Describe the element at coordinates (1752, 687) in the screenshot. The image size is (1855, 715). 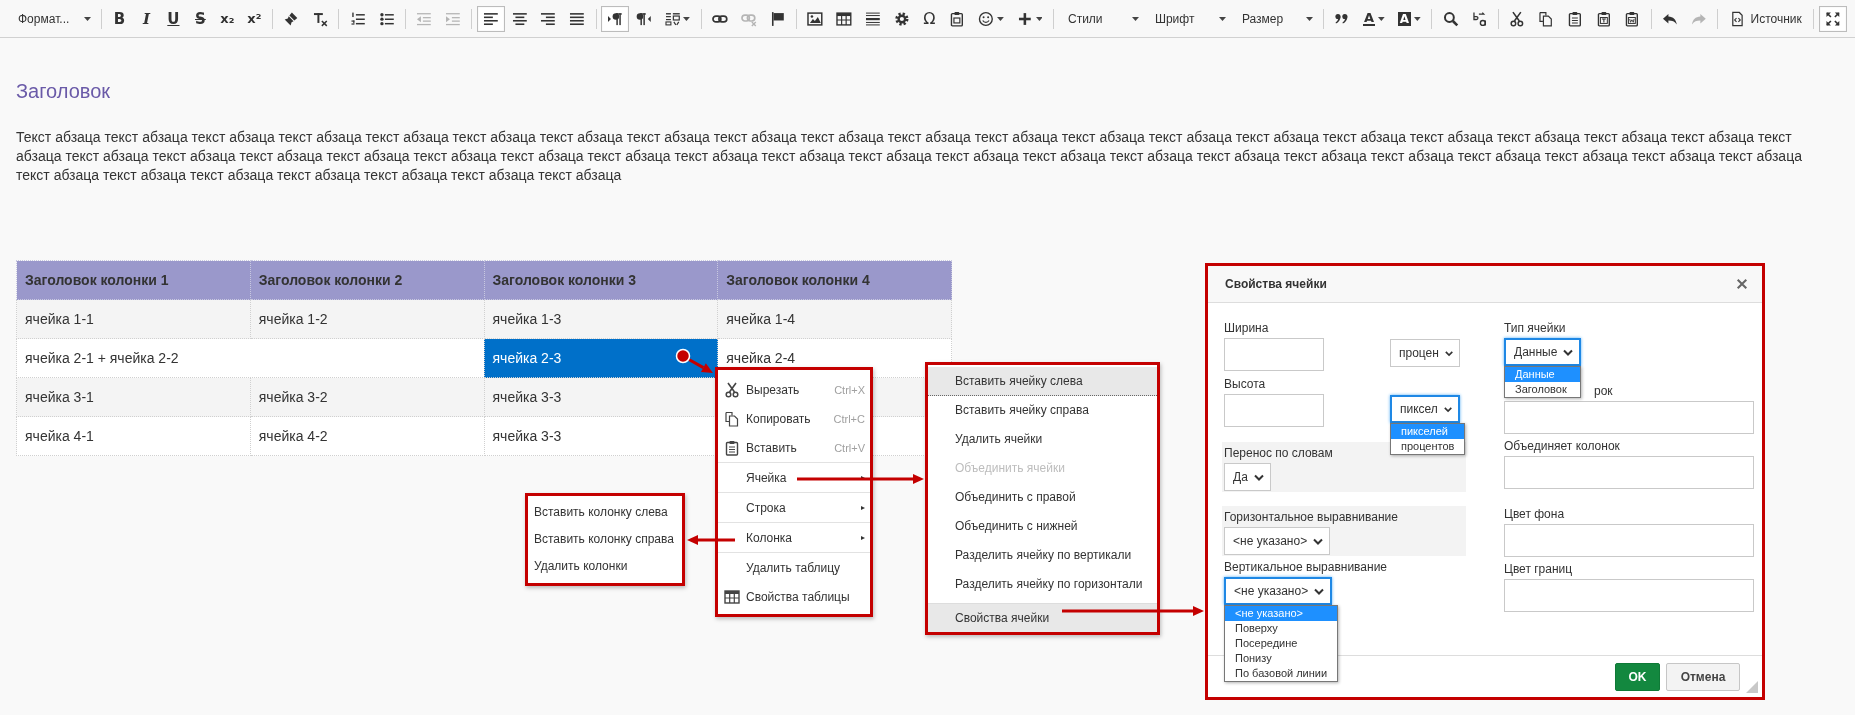
I see `resize-grip-icon` at that location.